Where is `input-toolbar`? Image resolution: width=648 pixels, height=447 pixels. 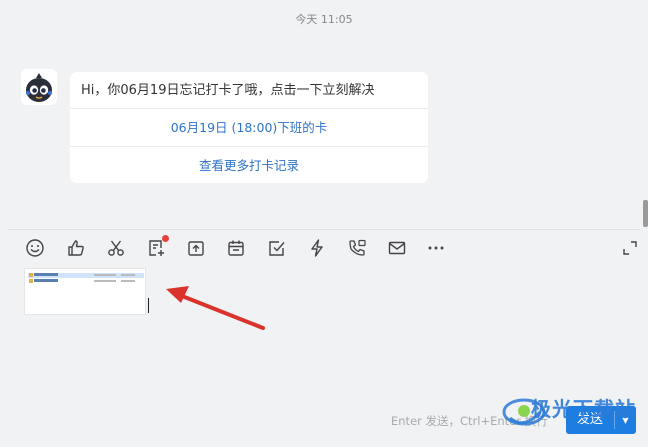
input-toolbar is located at coordinates (324, 248).